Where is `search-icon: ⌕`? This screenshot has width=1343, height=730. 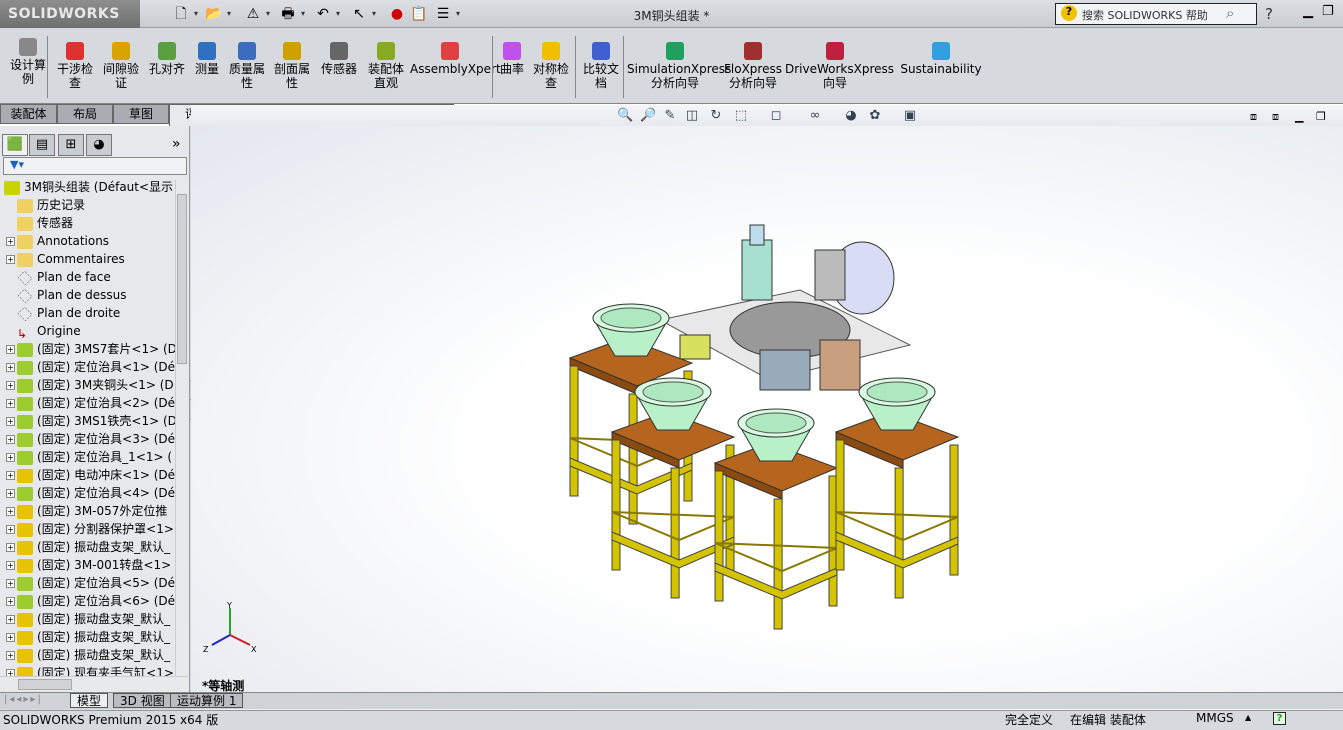
search-icon: ⌕ is located at coordinates (1230, 13).